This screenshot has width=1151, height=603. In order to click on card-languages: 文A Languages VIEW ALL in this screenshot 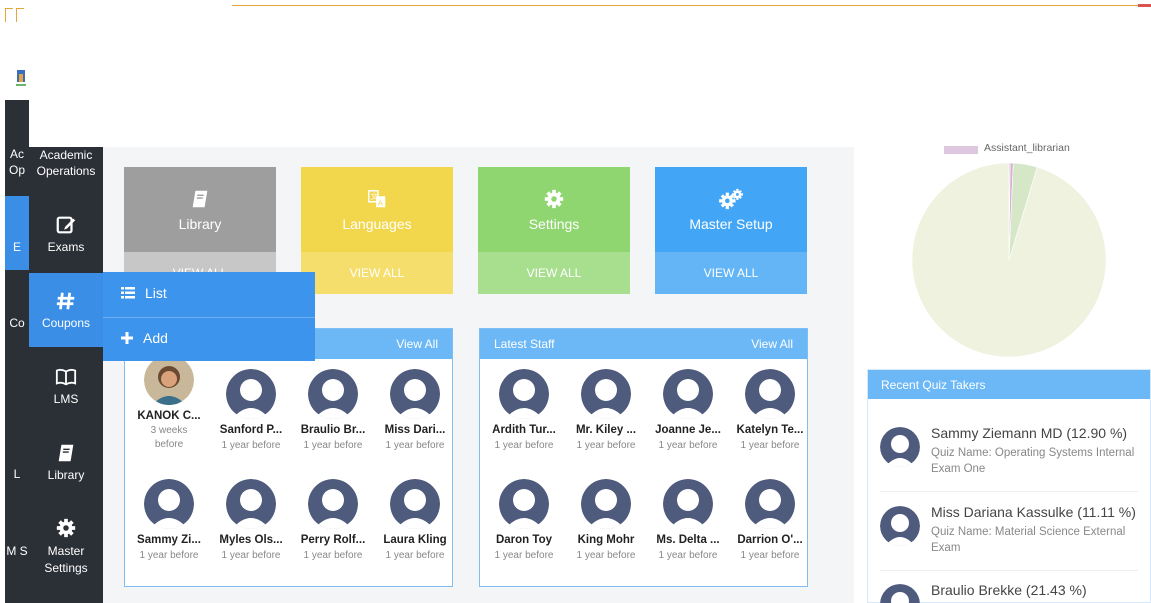, I will do `click(377, 230)`.